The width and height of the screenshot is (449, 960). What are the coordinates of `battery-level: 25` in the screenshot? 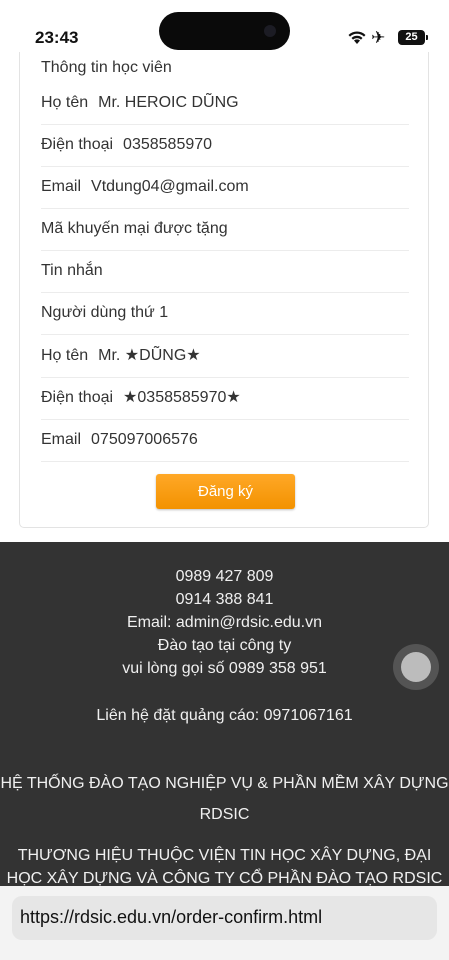 It's located at (411, 37).